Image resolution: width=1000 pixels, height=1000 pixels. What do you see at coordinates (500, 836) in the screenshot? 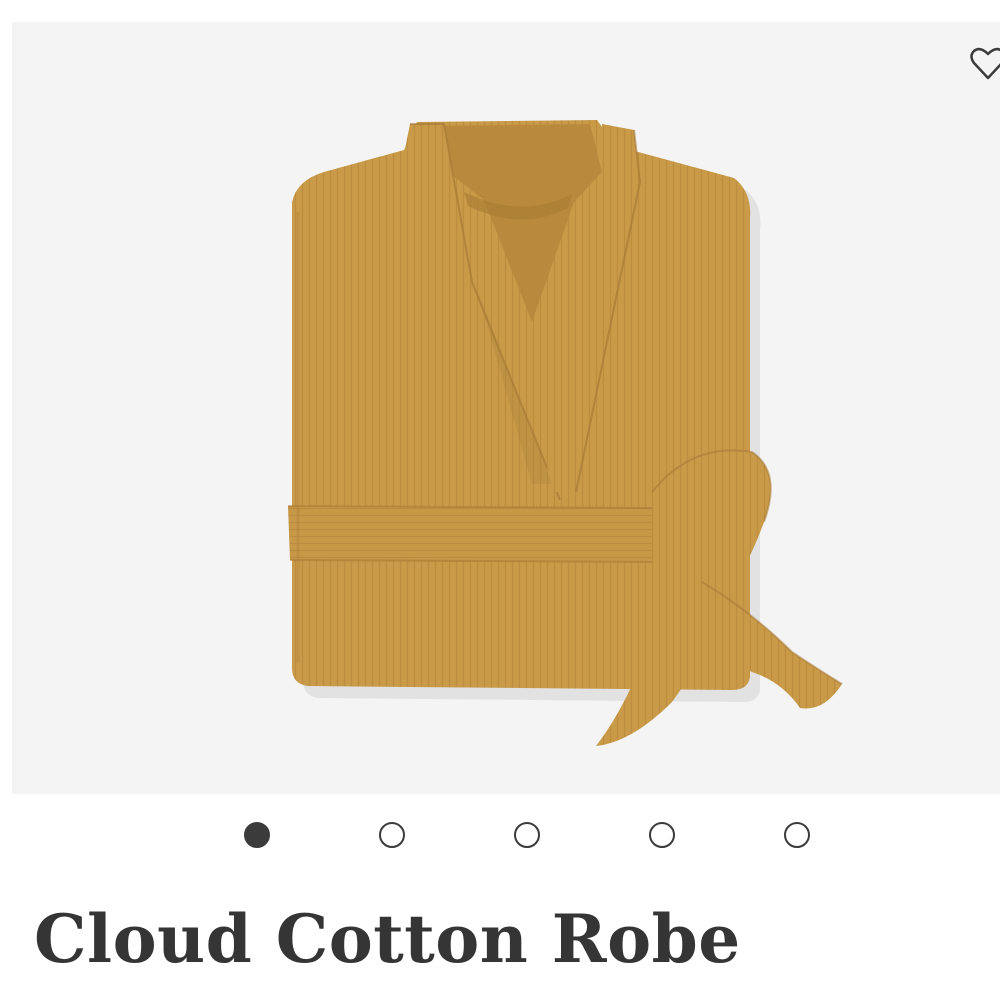
I see `carousel-indicators` at bounding box center [500, 836].